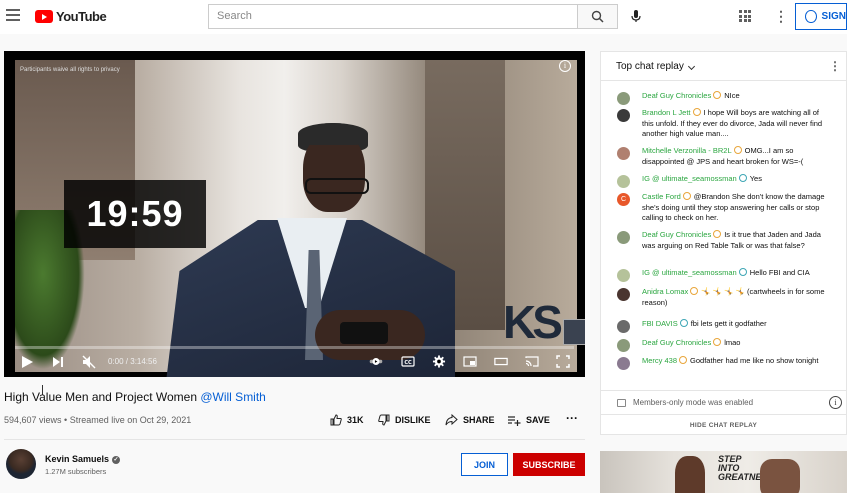  What do you see at coordinates (665, 291) in the screenshot?
I see `chat-author-name: Anidra Lomax` at bounding box center [665, 291].